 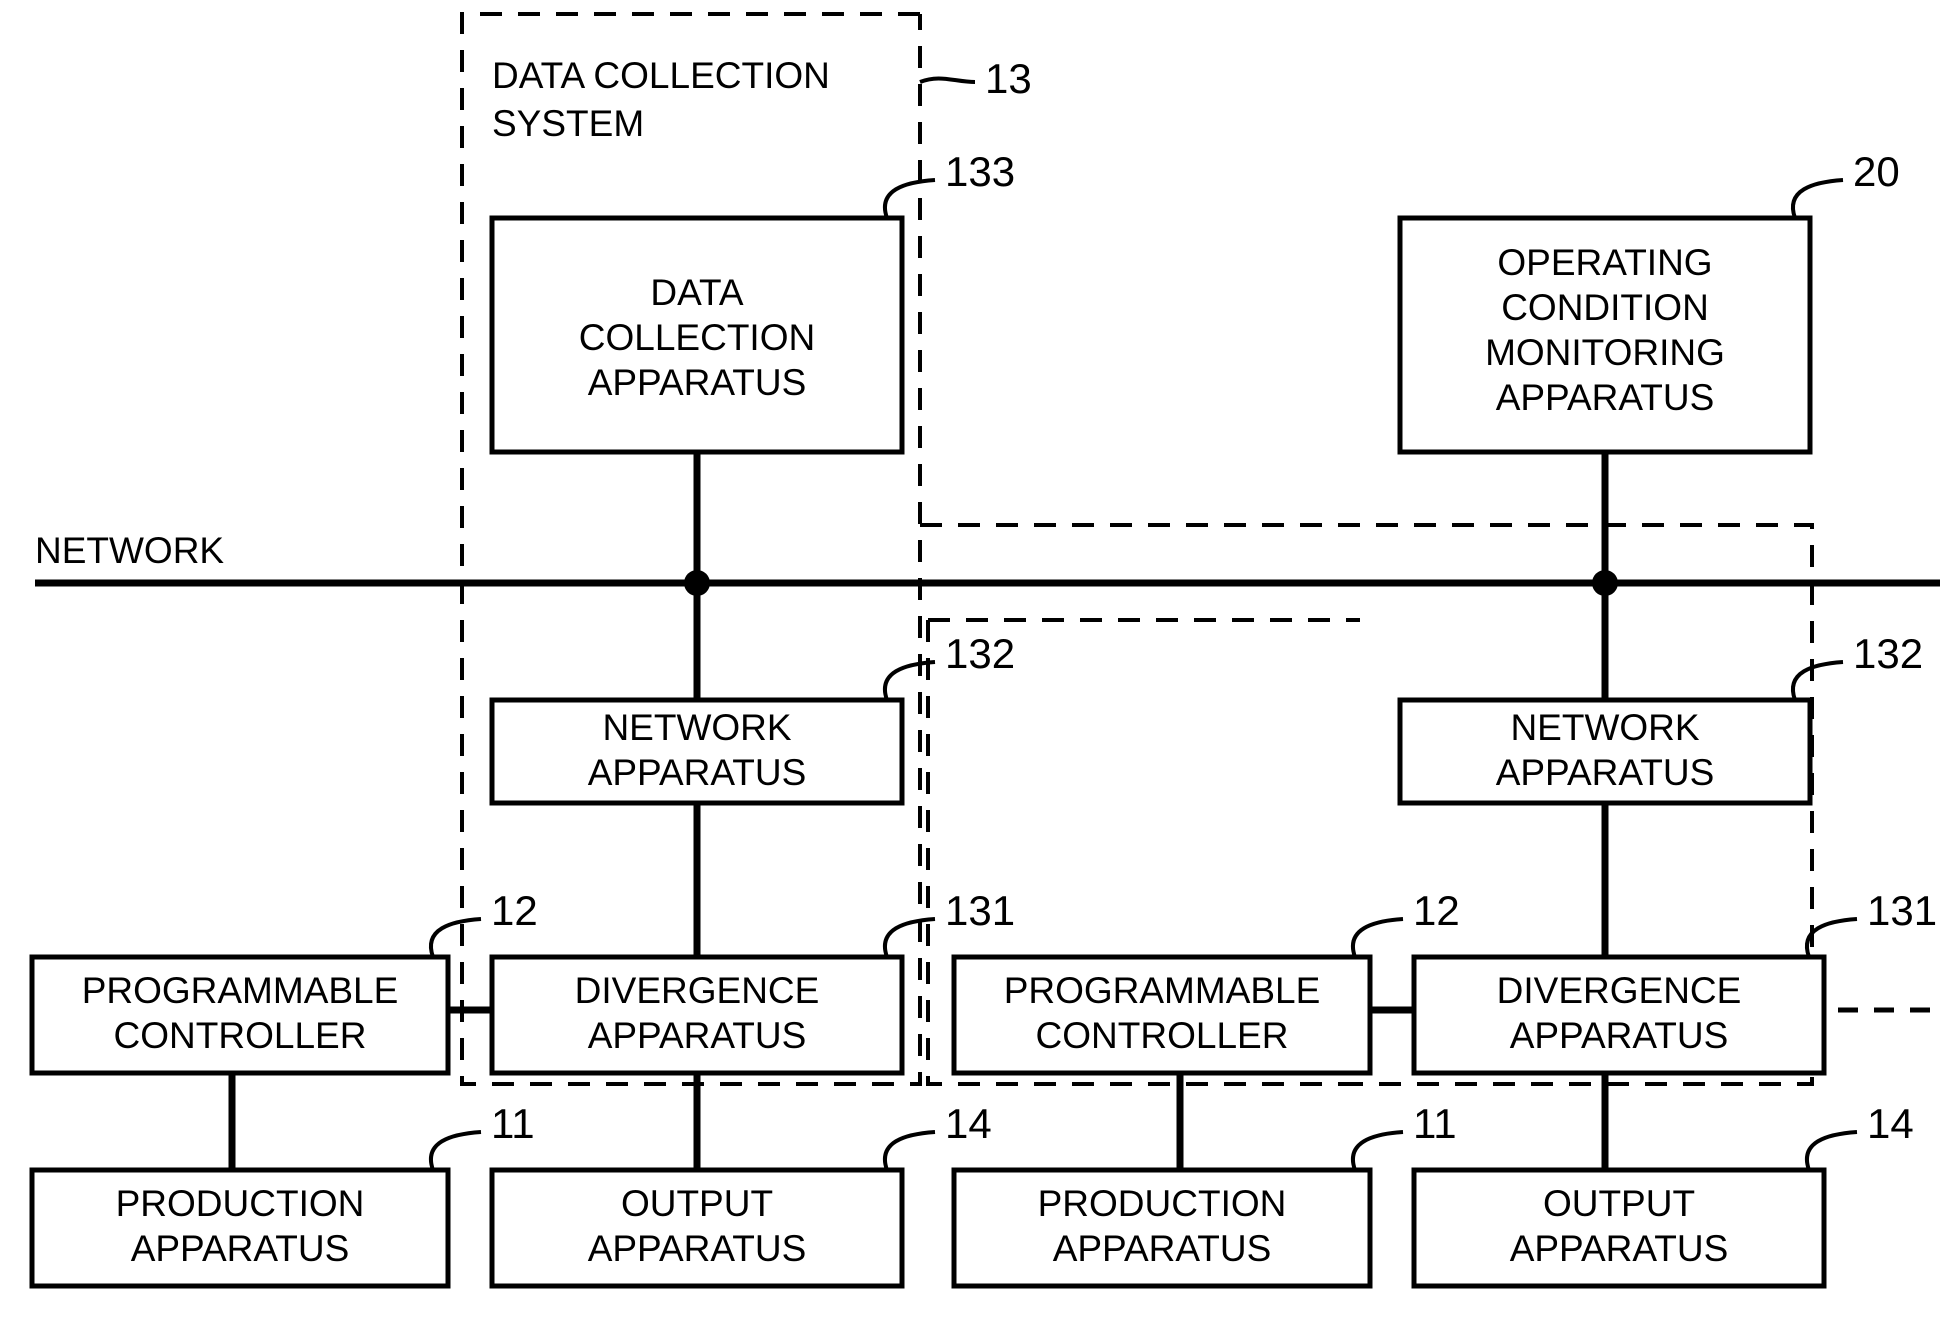 What do you see at coordinates (1831, 1150) in the screenshot?
I see `leader-14-right` at bounding box center [1831, 1150].